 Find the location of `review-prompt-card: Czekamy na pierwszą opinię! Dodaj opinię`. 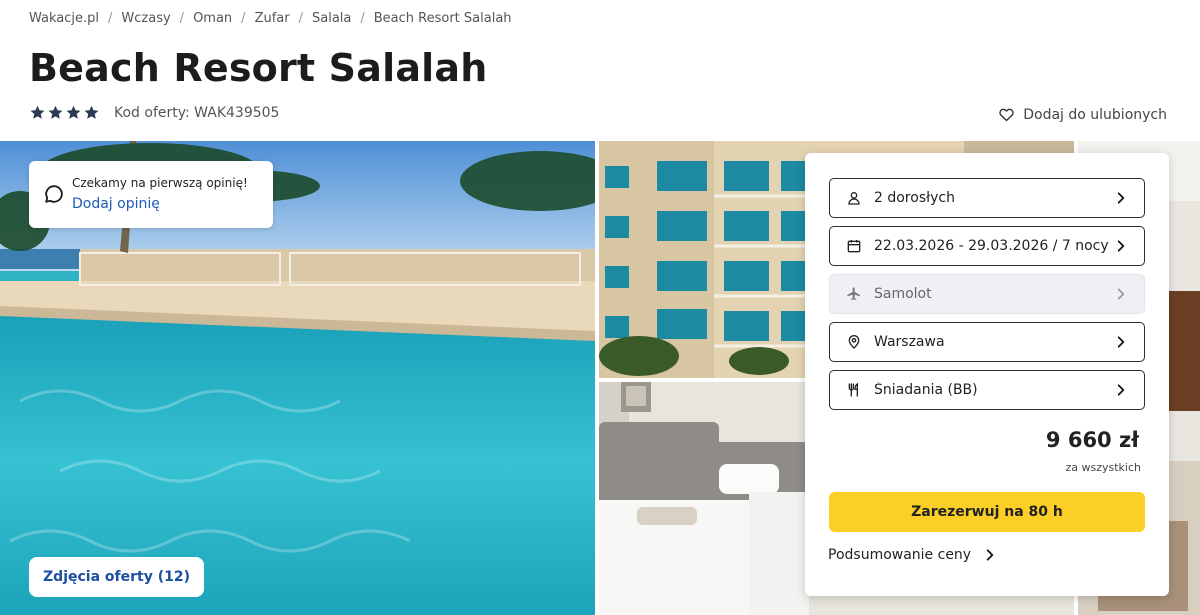

review-prompt-card: Czekamy na pierwszą opinię! Dodaj opinię is located at coordinates (151, 194).